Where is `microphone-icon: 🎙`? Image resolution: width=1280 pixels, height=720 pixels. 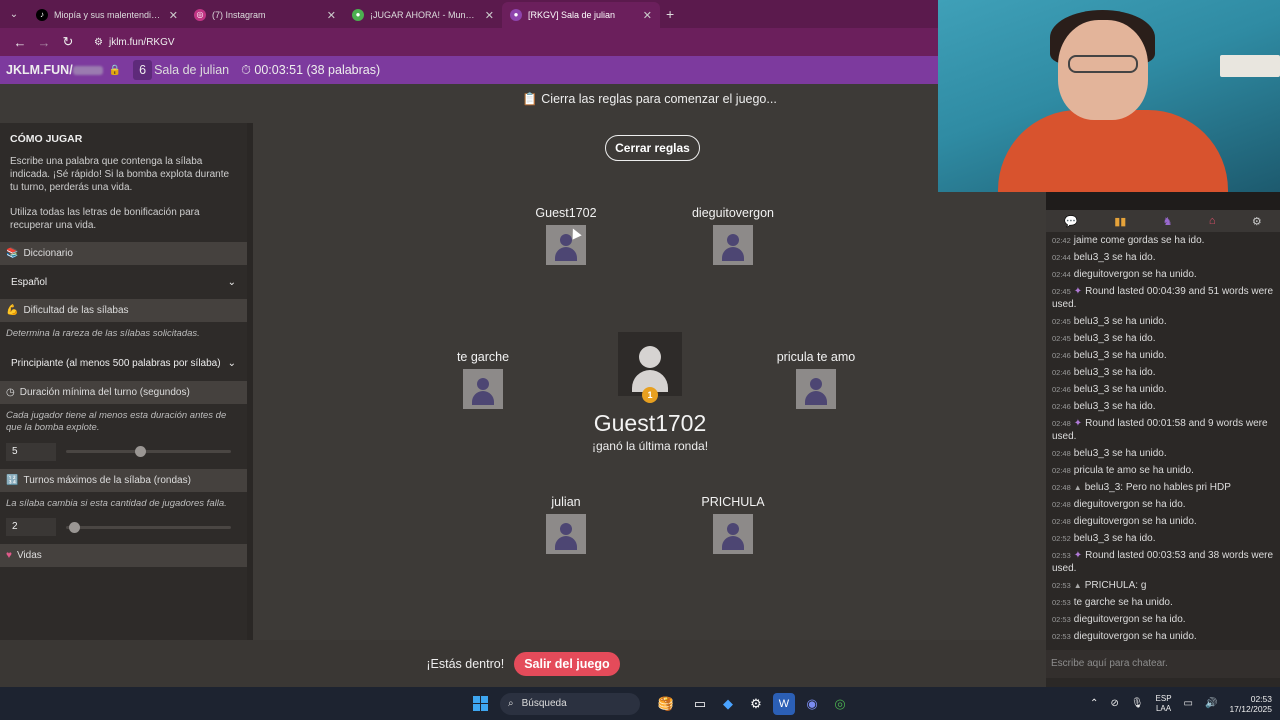
microphone-icon: 🎙 is located at coordinates (1137, 703).